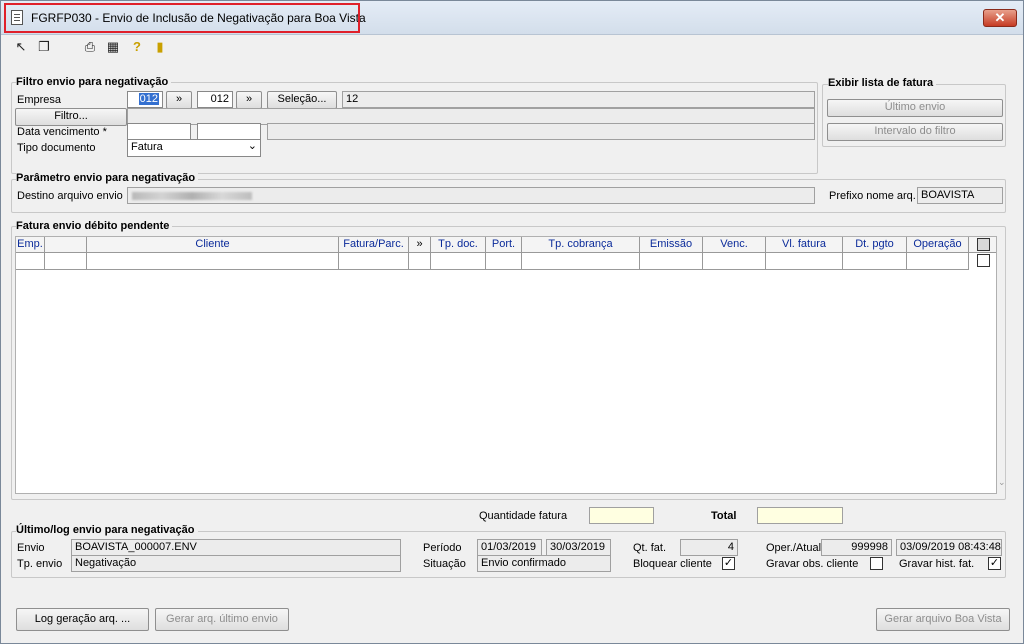 Image resolution: width=1024 pixels, height=644 pixels. Describe the element at coordinates (194, 148) in the screenshot. I see `tipo-documento-select: Fatura ⌄` at that location.